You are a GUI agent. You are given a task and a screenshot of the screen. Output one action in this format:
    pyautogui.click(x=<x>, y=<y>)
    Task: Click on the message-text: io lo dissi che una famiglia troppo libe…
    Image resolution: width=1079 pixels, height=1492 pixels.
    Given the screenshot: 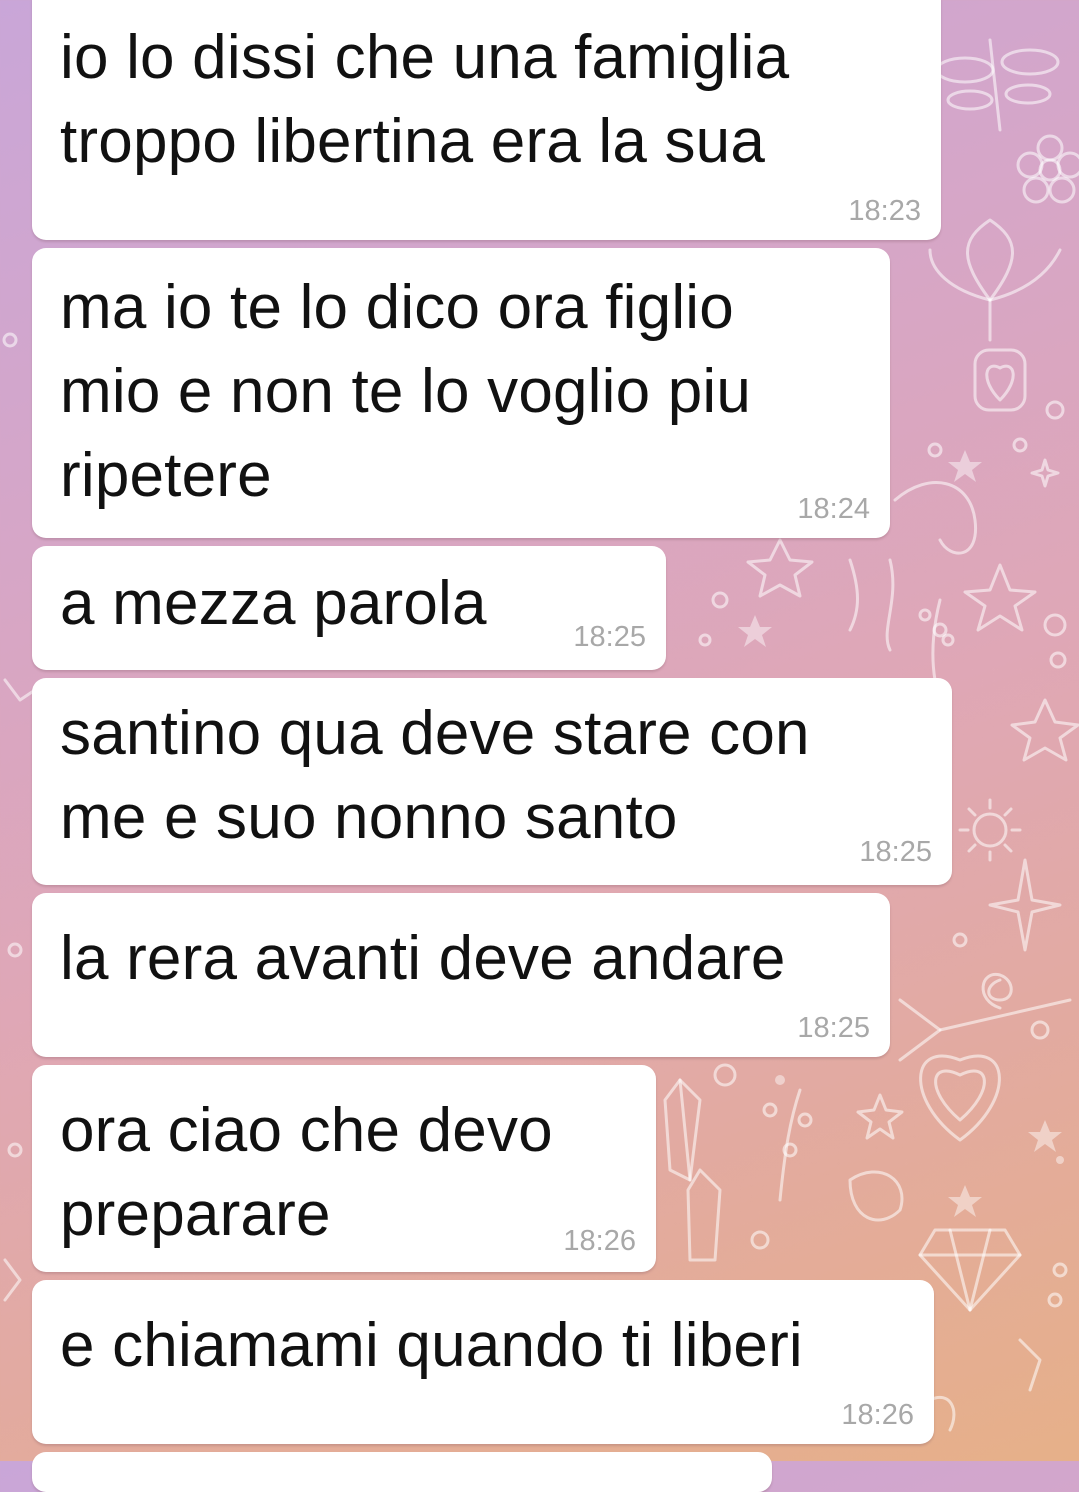 What is the action you would take?
    pyautogui.click(x=425, y=99)
    